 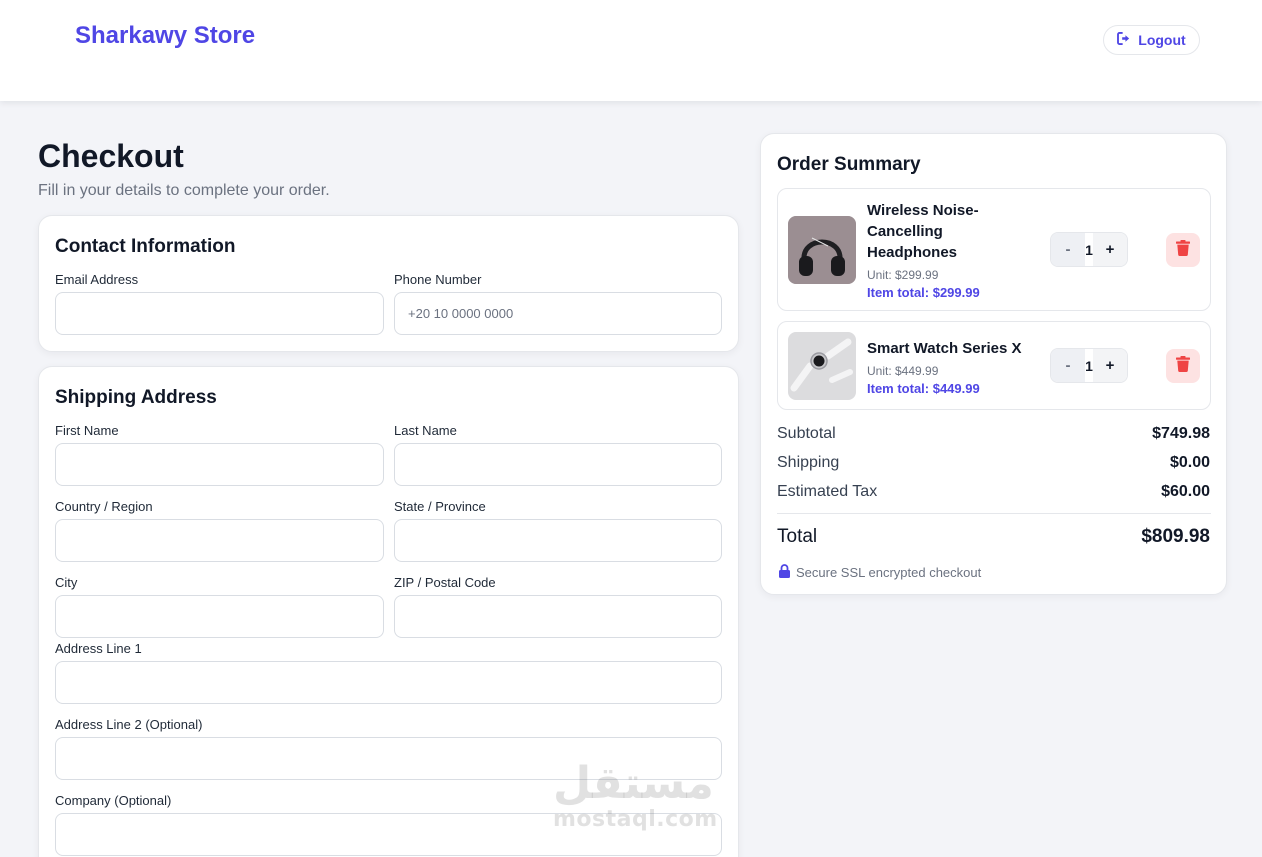 What do you see at coordinates (87, 430) in the screenshot?
I see `first-name-label: First Name` at bounding box center [87, 430].